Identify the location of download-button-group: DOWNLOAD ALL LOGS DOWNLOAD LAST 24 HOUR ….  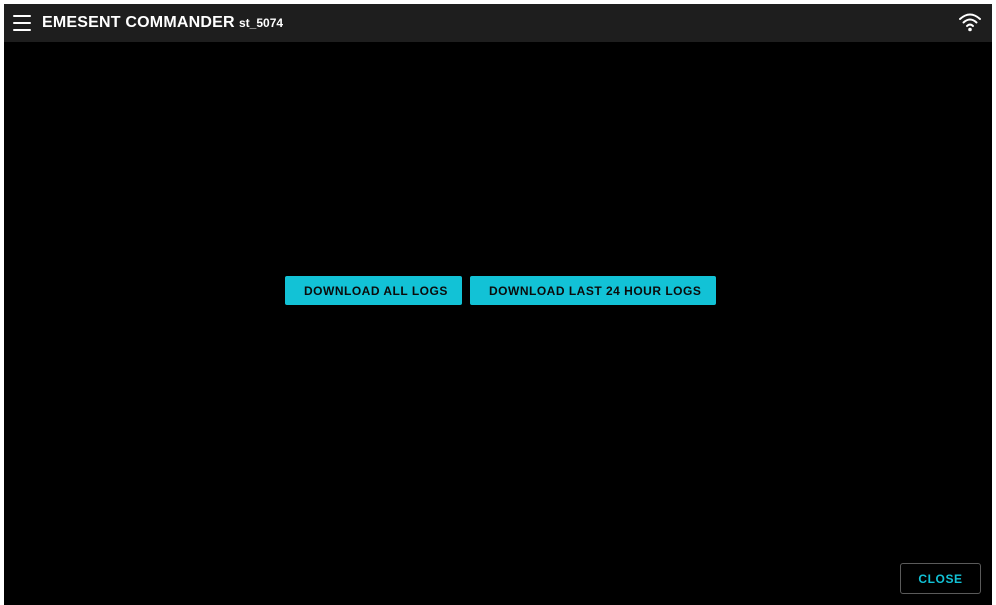
(500, 290).